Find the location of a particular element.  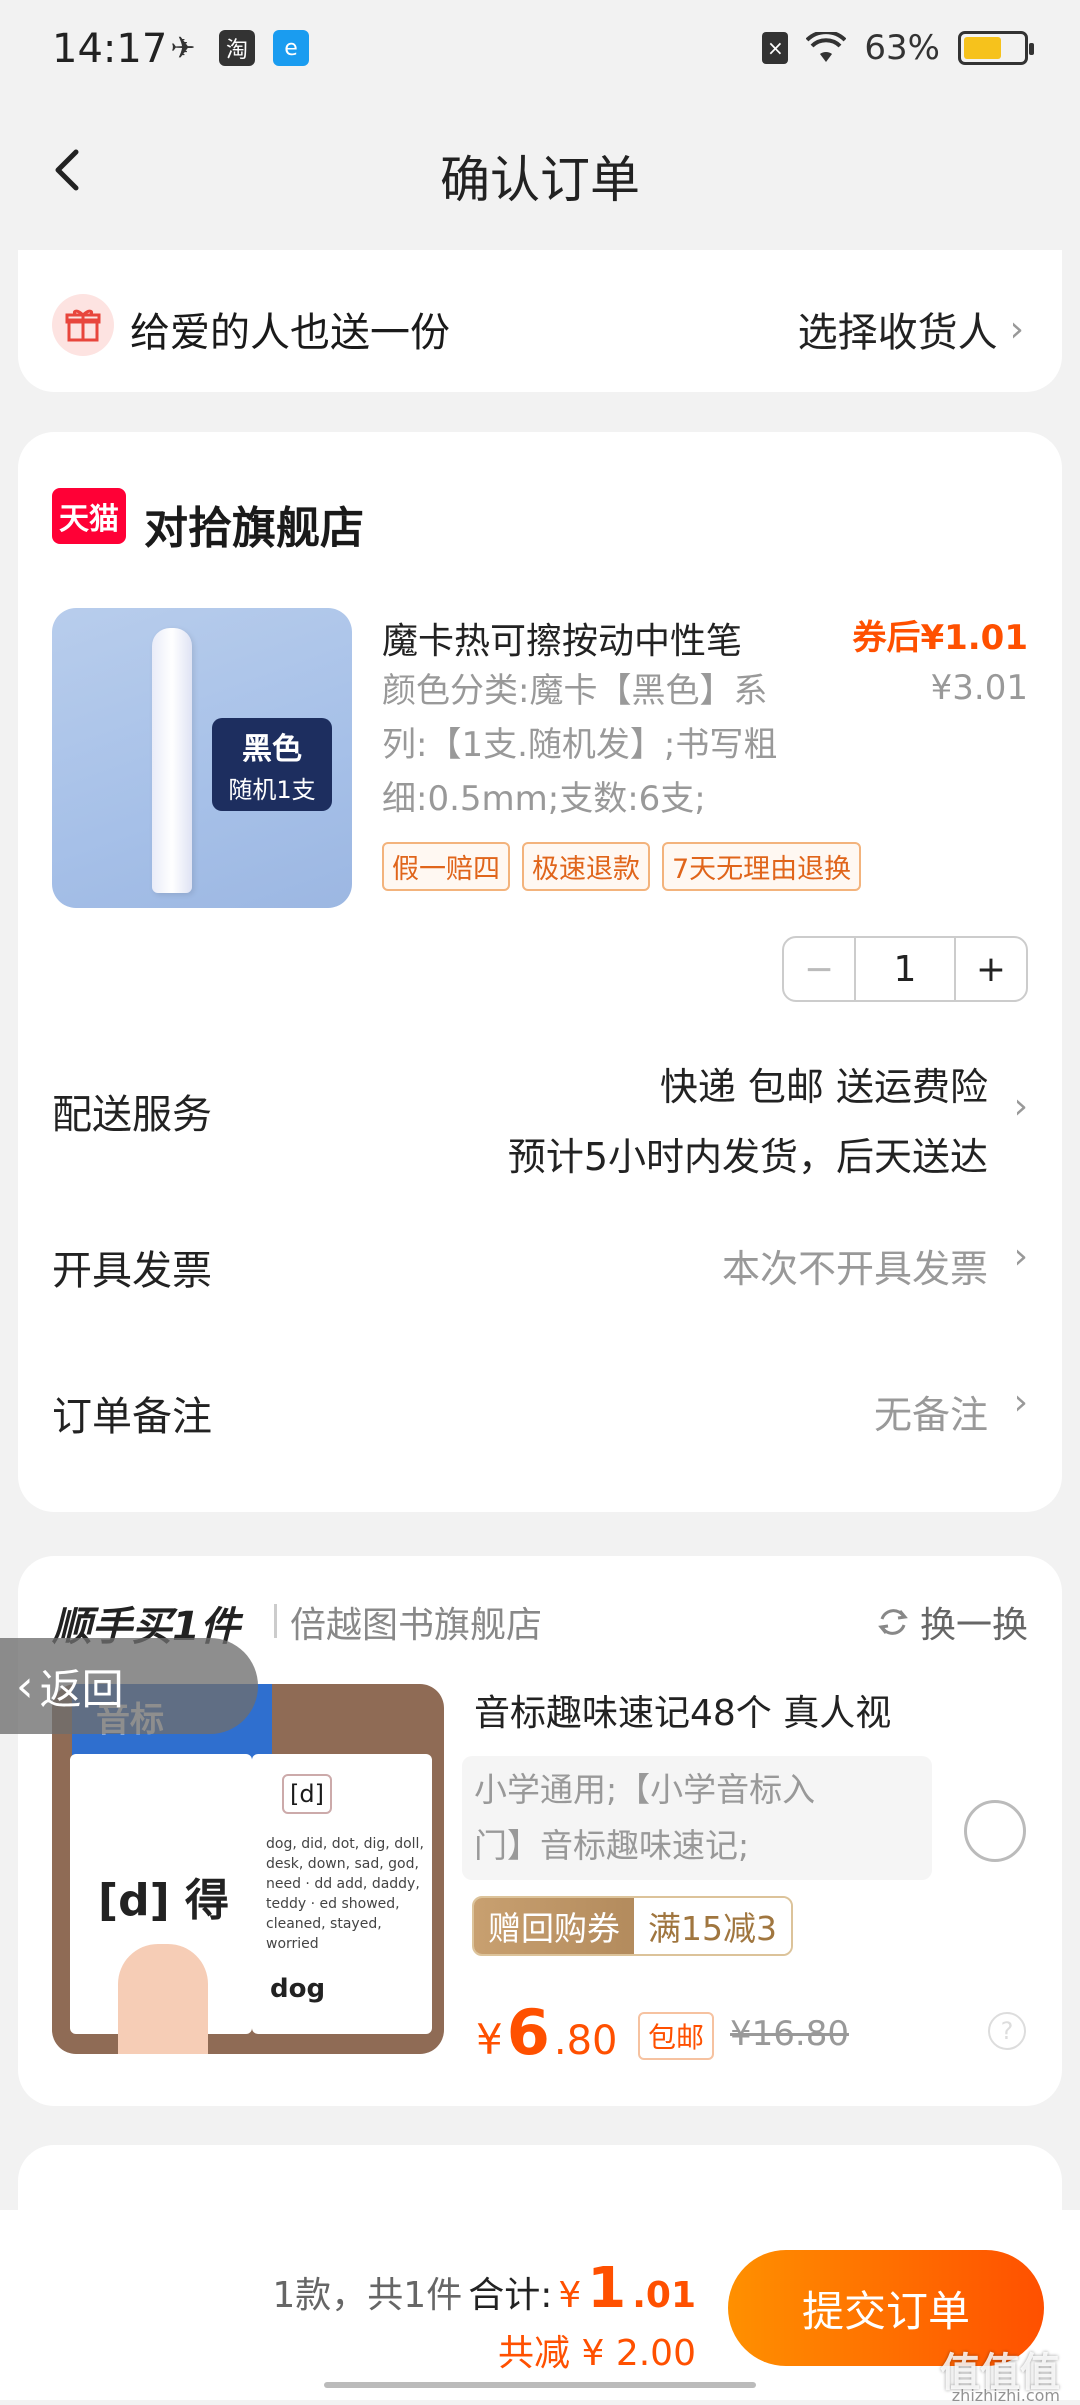

original-price: ¥3.01 is located at coordinates (979, 688).